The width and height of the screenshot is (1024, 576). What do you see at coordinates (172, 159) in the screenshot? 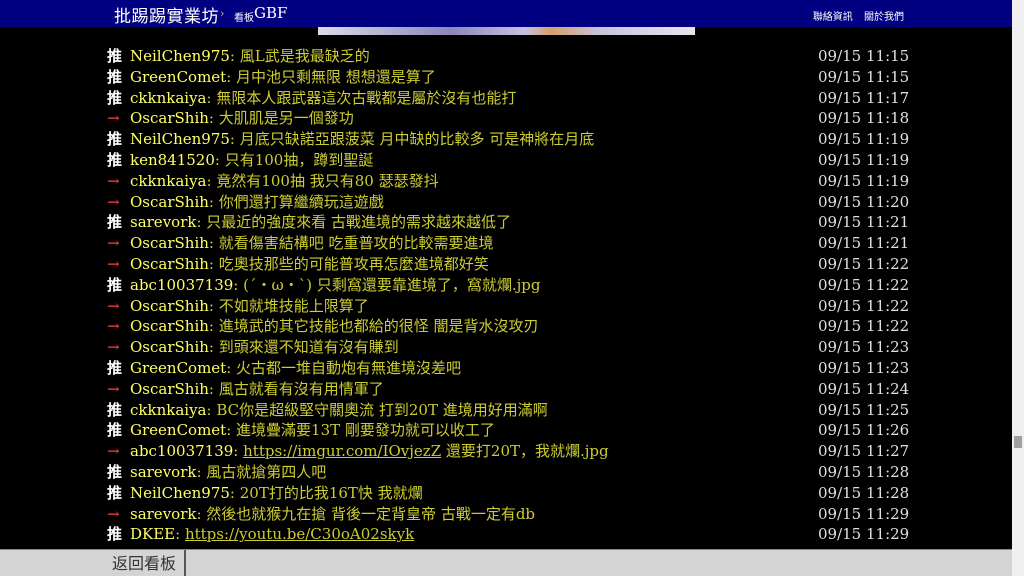
I see `push-username: ken841520` at bounding box center [172, 159].